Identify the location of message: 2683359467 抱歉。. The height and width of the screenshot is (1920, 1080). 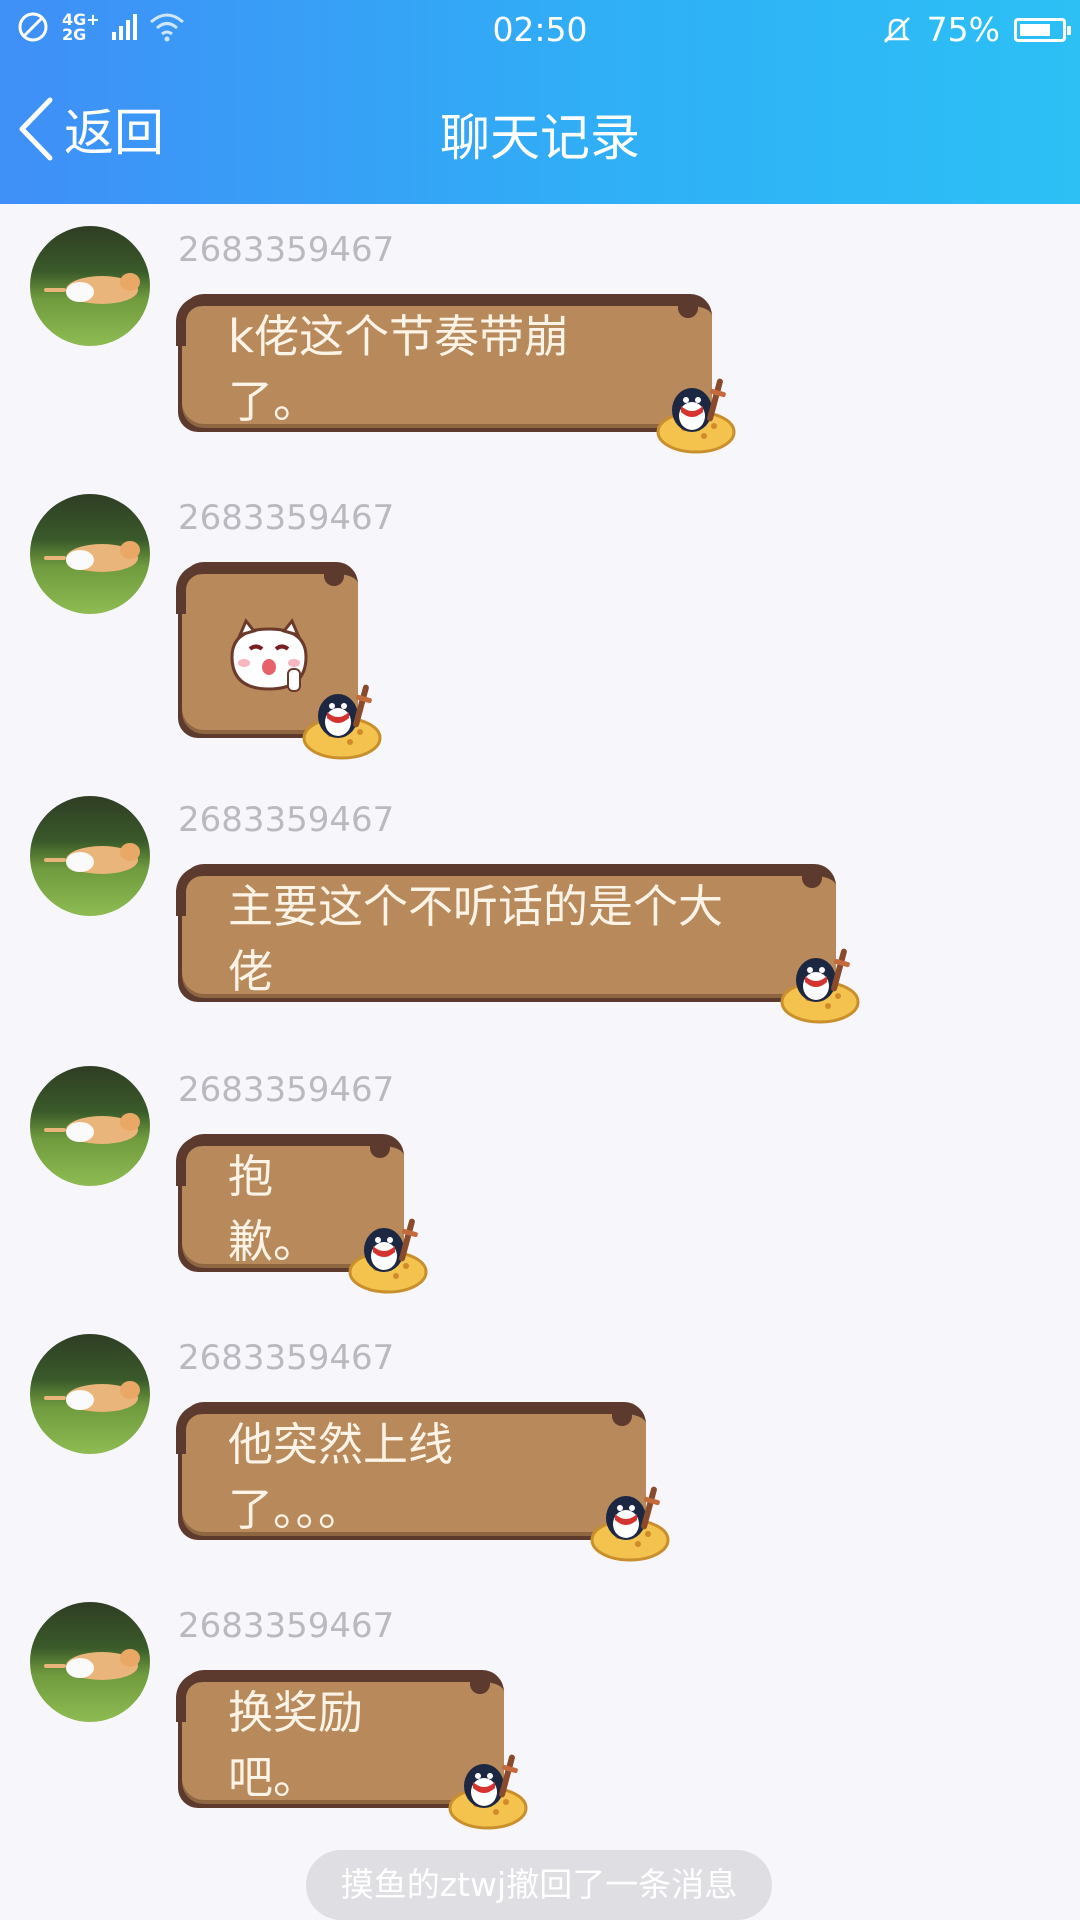
(540, 1181).